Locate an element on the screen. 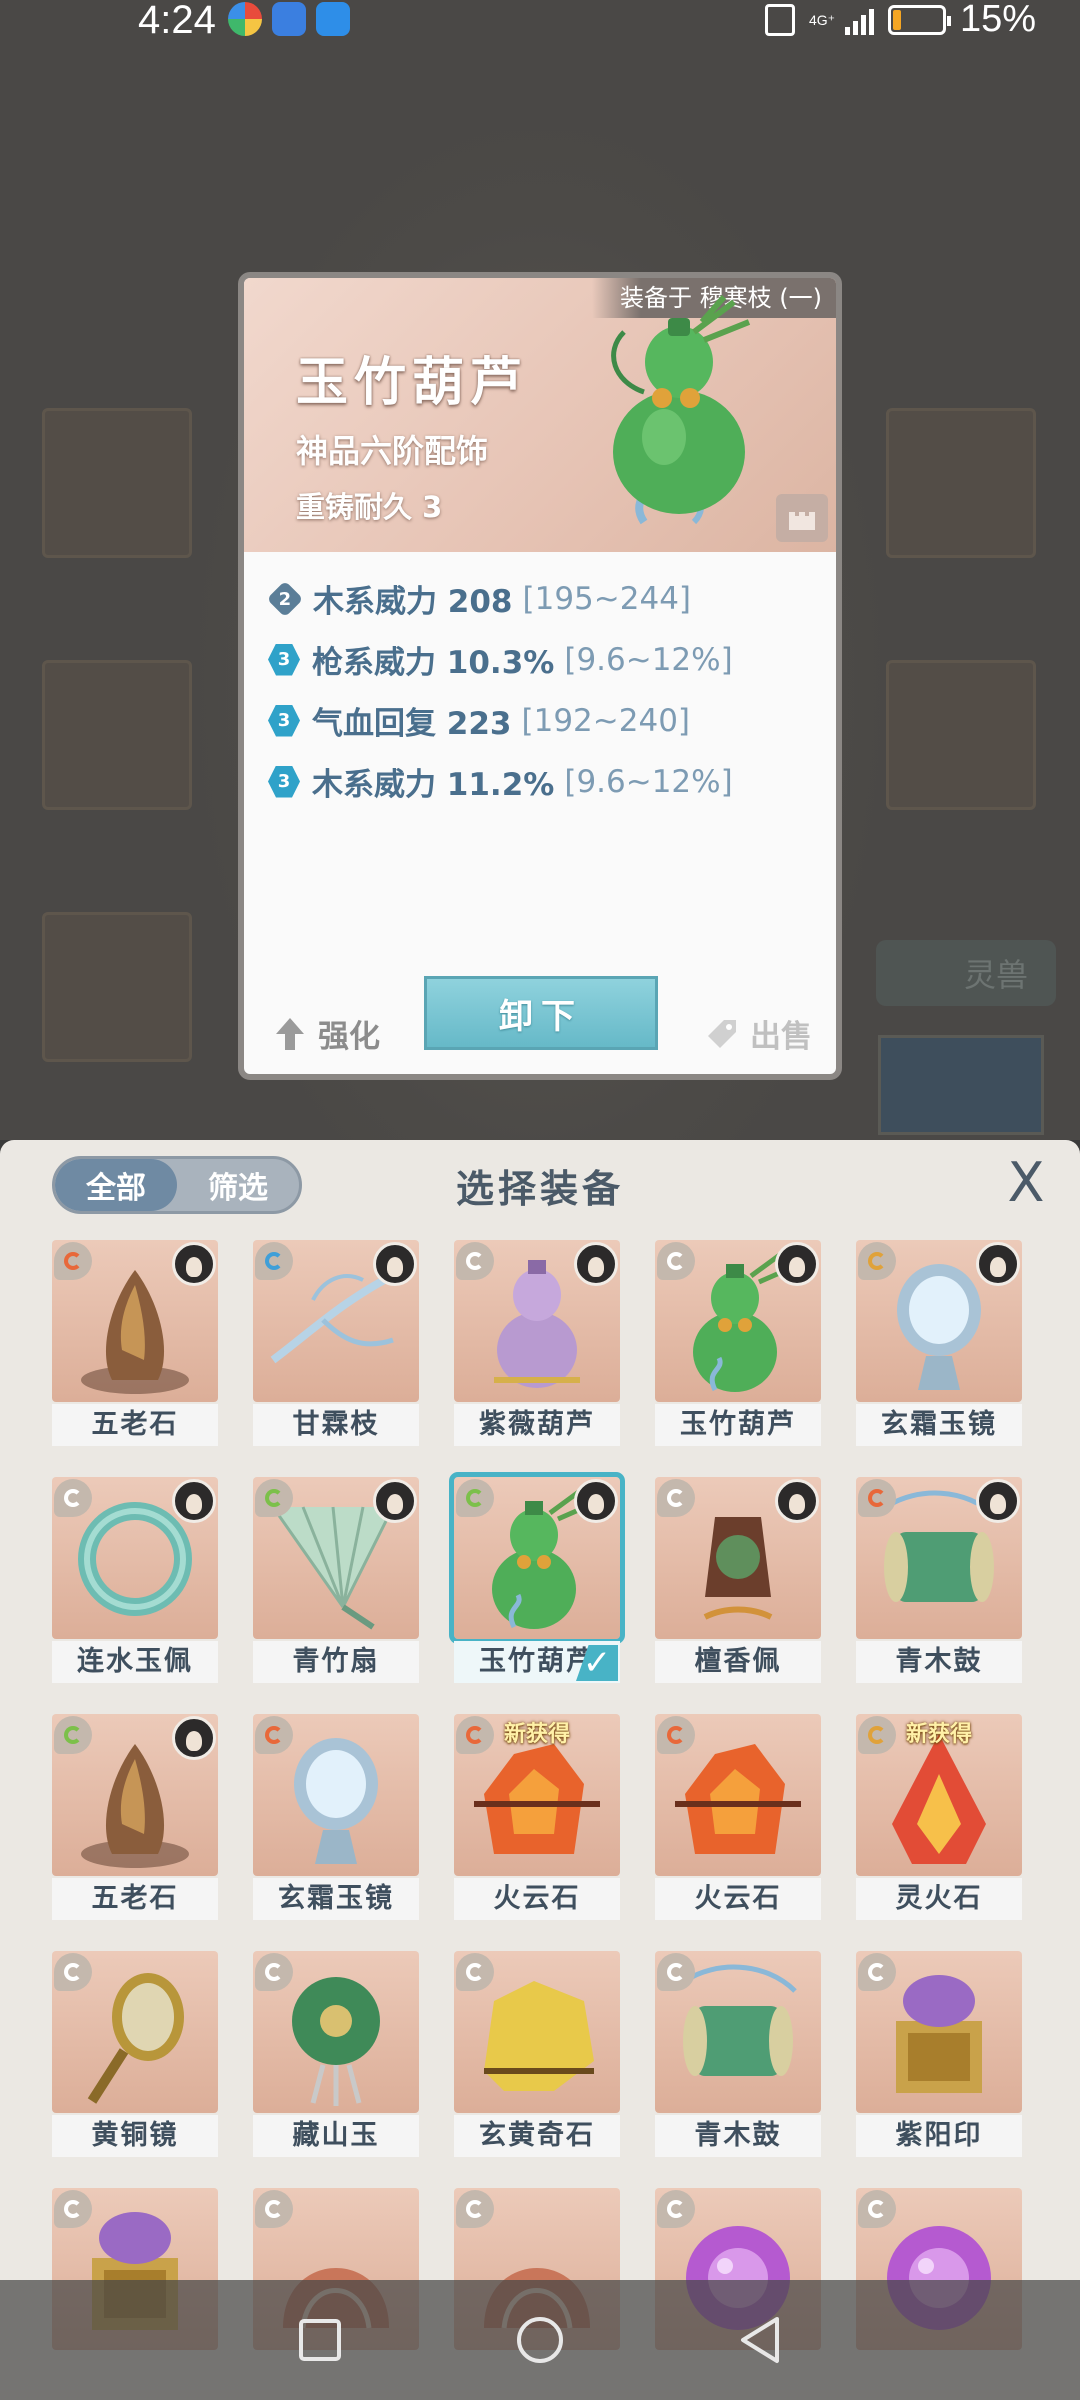 The width and height of the screenshot is (1080, 2400). equipment-tile: 新获得 灵火石 is located at coordinates (939, 1817).